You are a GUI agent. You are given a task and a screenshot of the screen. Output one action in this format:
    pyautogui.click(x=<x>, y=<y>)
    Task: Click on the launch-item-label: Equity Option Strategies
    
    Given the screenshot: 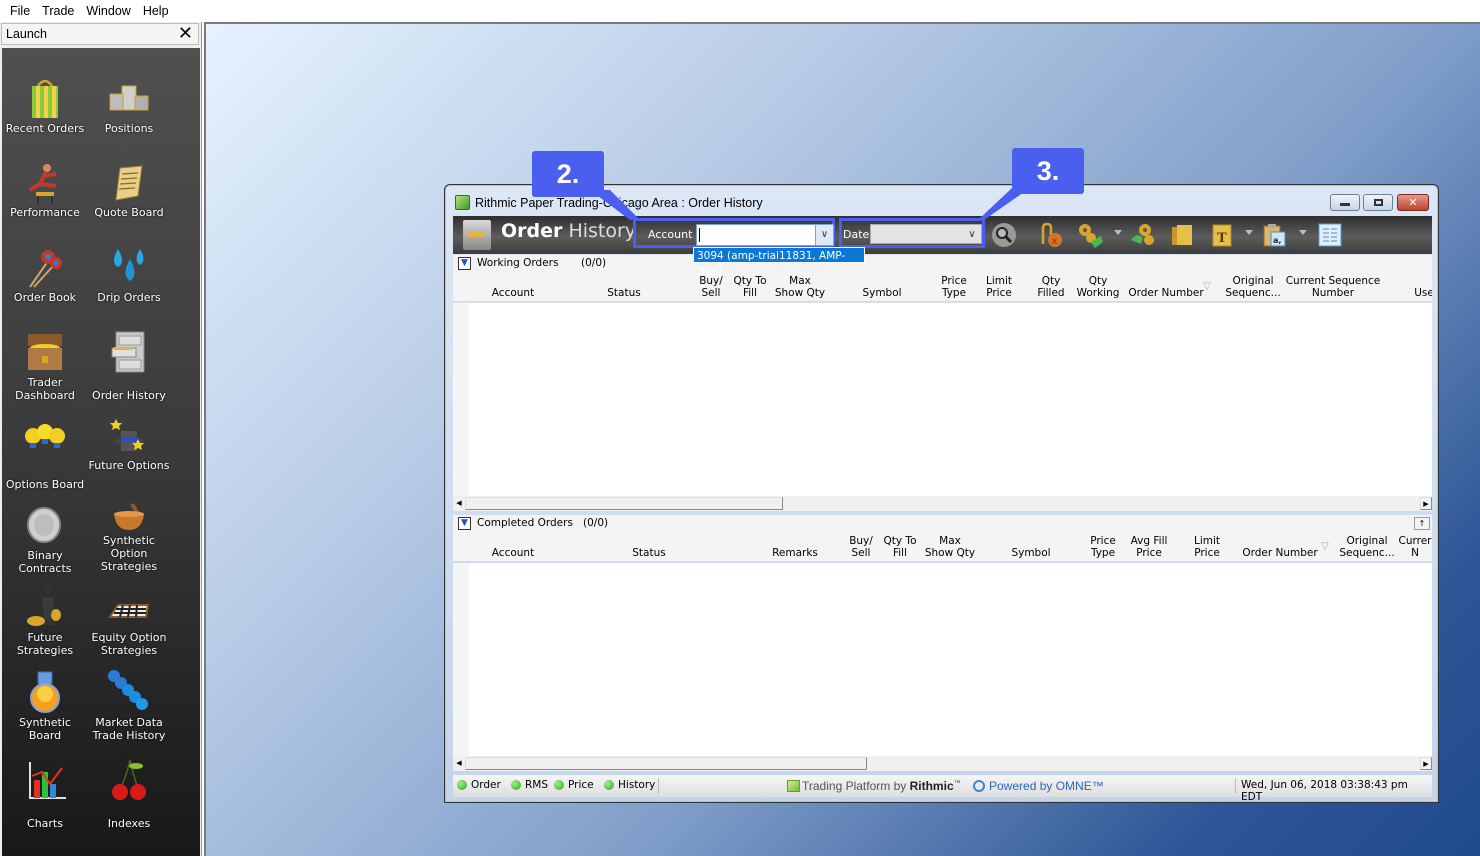 What is the action you would take?
    pyautogui.click(x=129, y=644)
    